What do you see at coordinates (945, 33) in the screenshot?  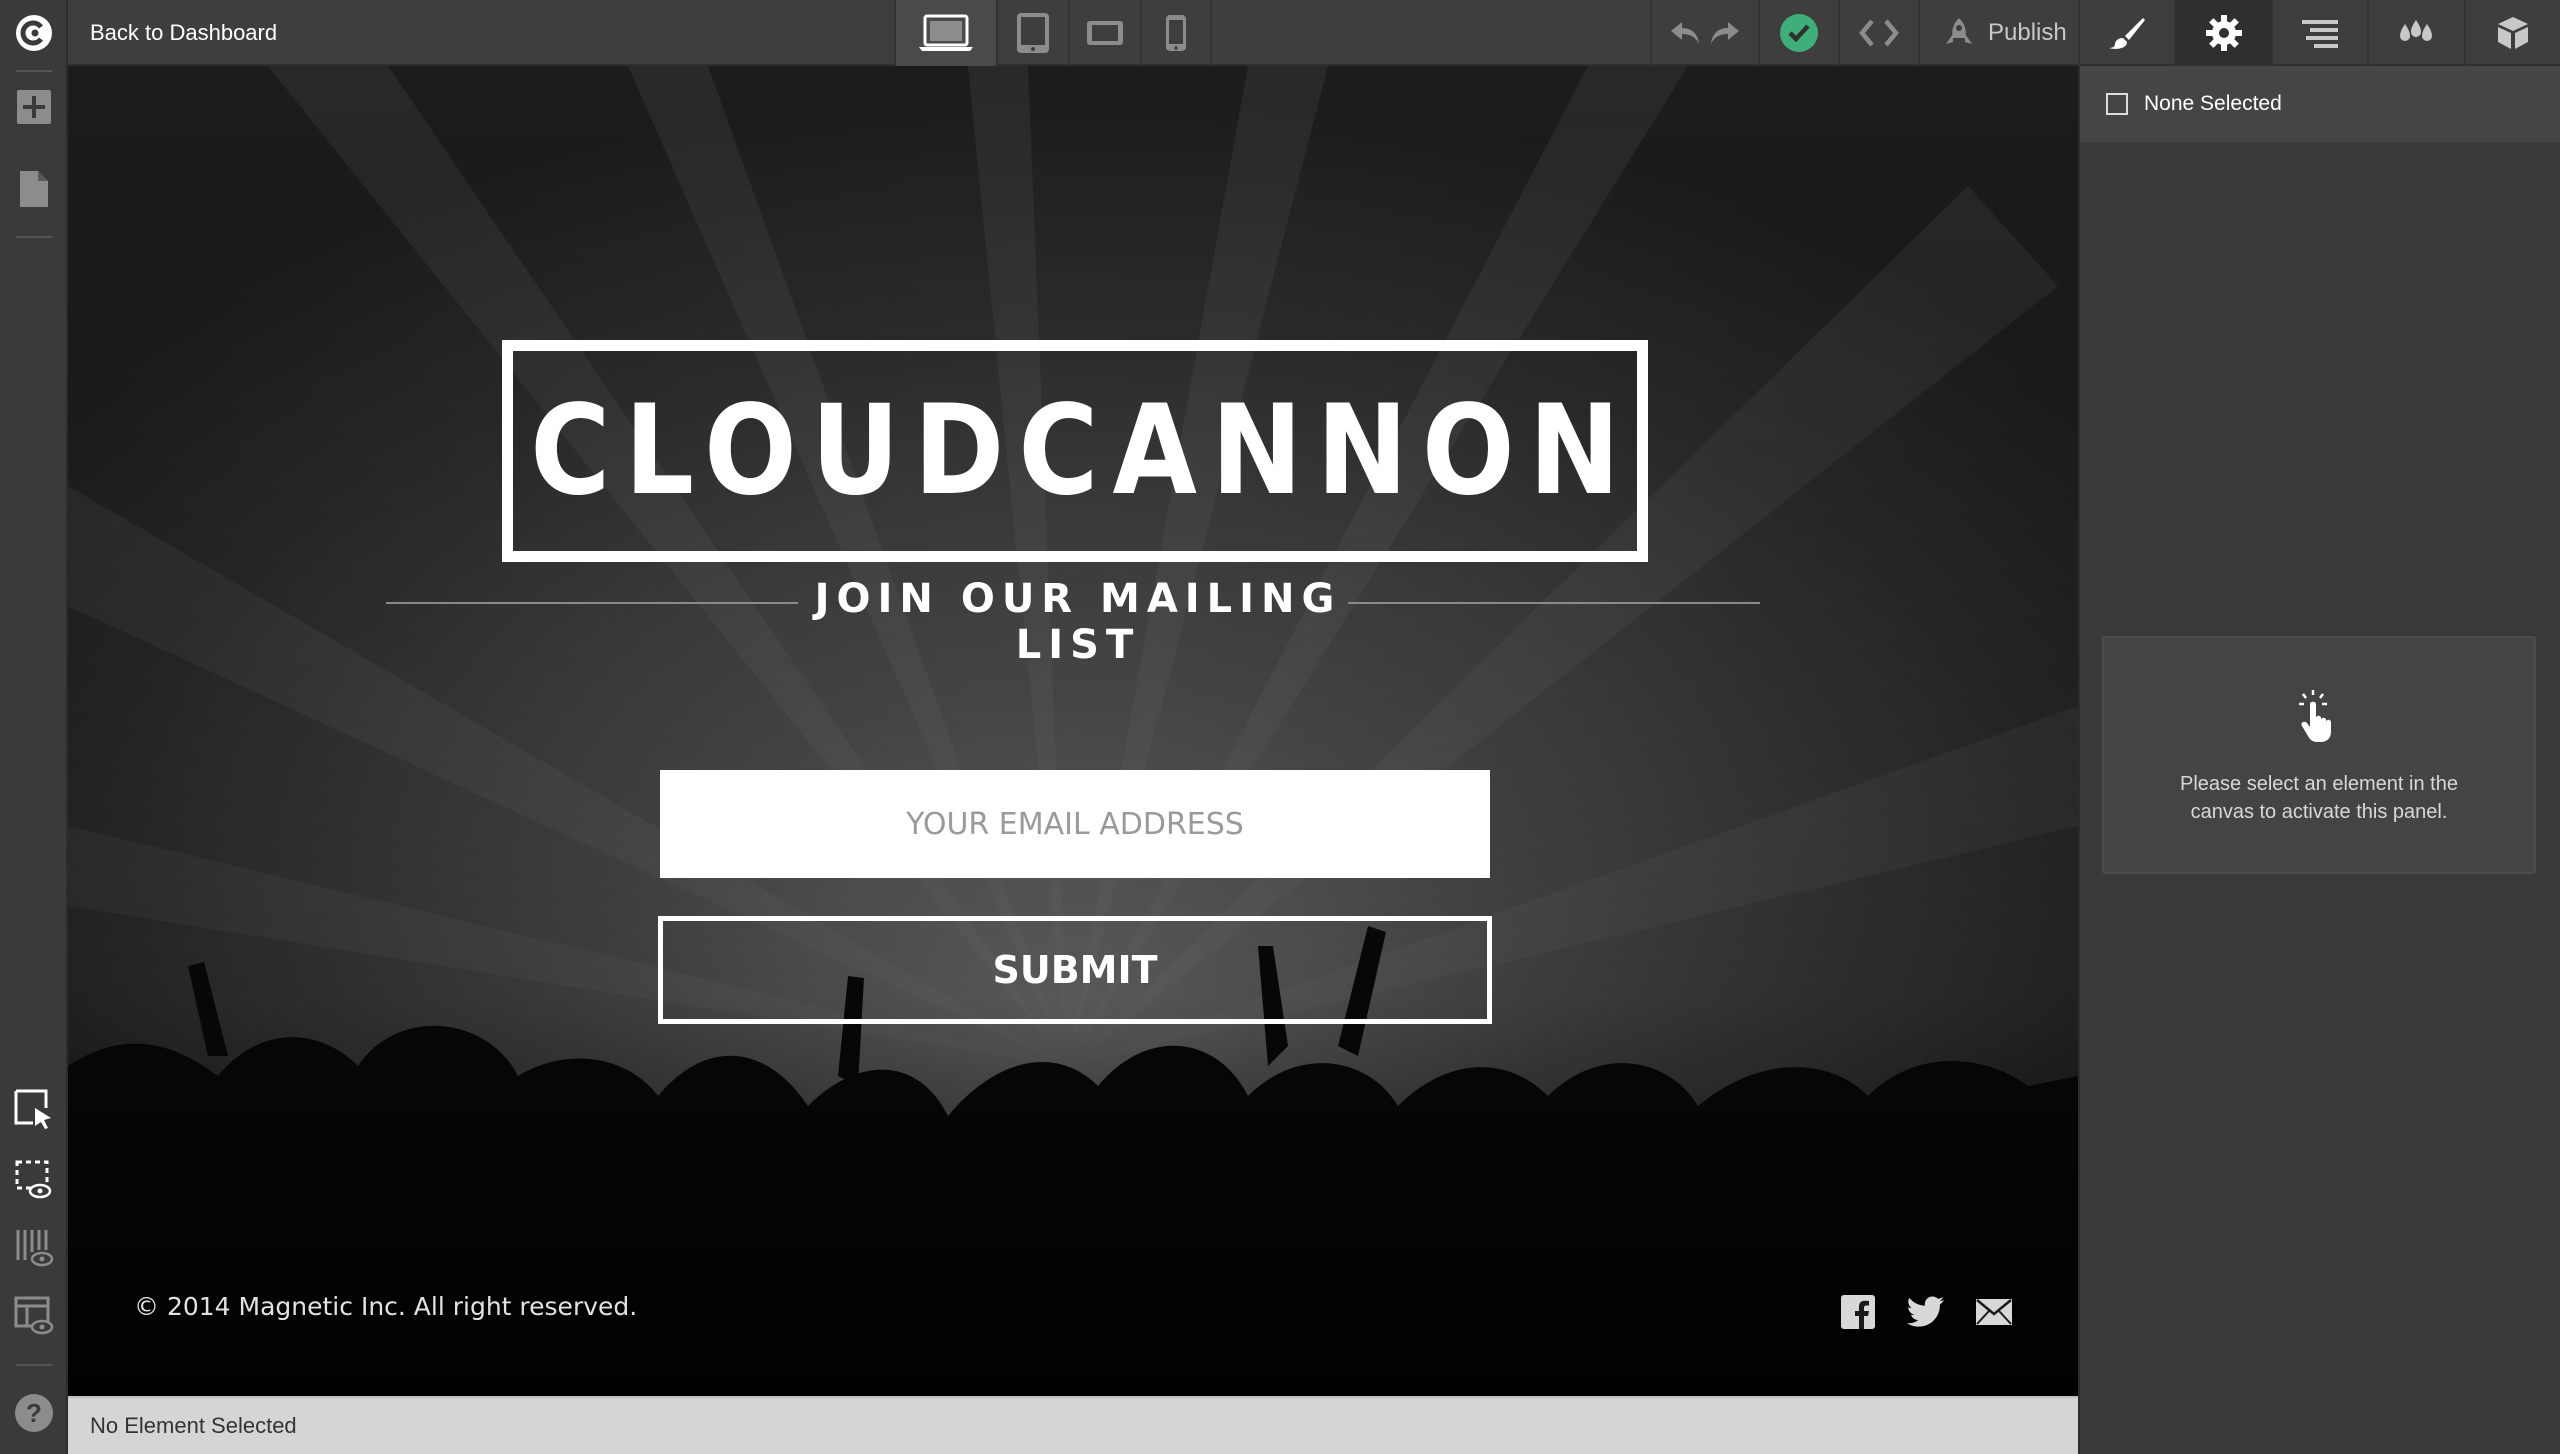 I see `laptop-icon` at bounding box center [945, 33].